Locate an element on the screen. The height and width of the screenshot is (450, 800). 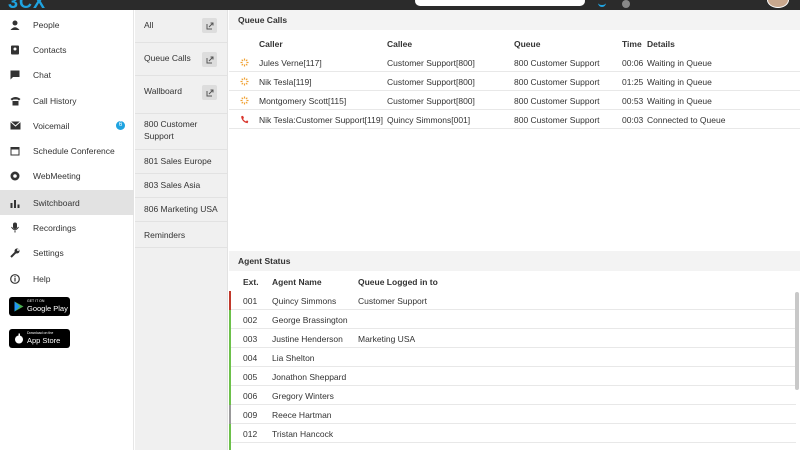
col-callee: Callee is located at coordinates (399, 44).